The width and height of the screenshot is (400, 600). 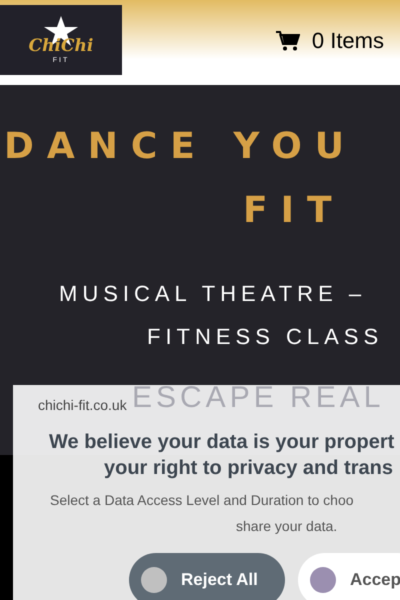 What do you see at coordinates (82, 405) in the screenshot?
I see `site-name: chichi-fit.co.uk` at bounding box center [82, 405].